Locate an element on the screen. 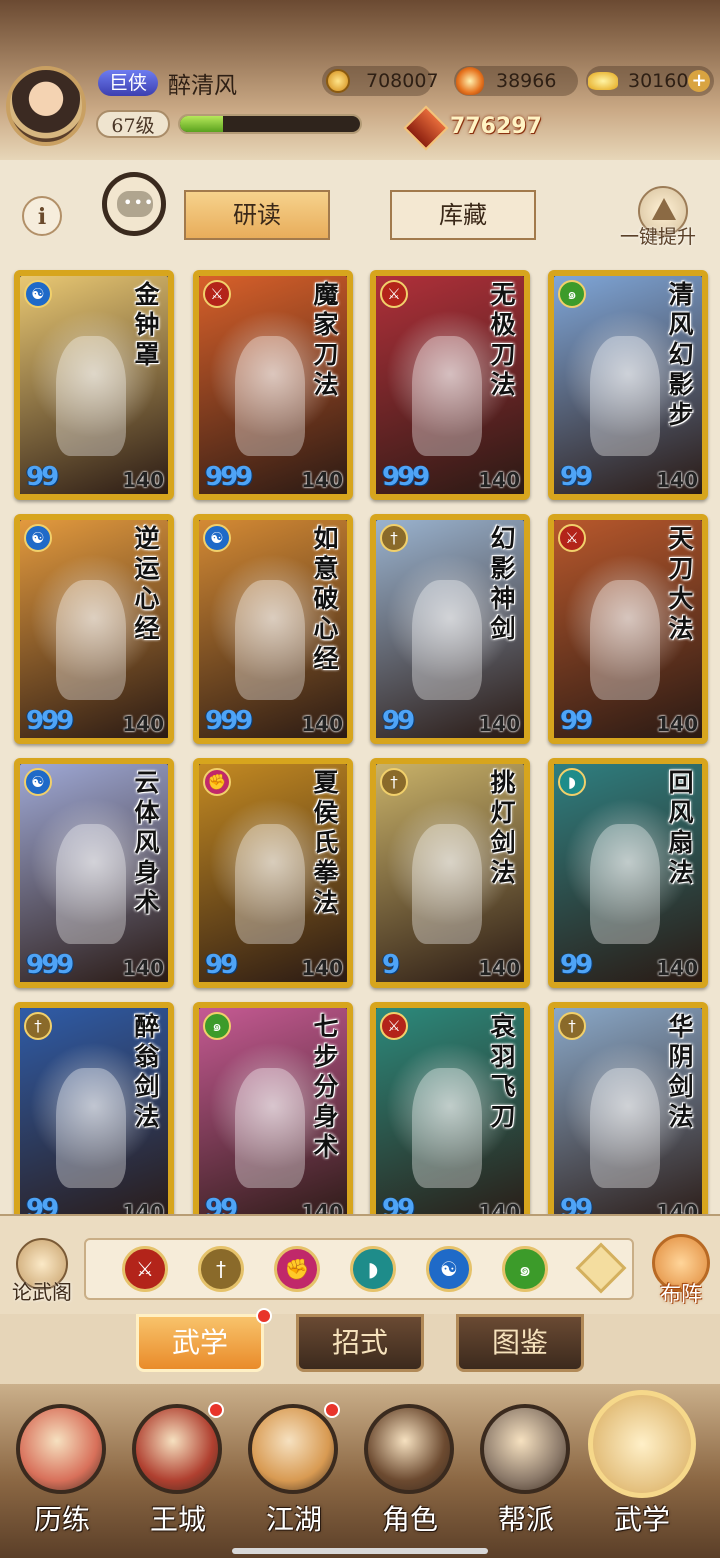 The height and width of the screenshot is (1558, 720). sub-tabs: 武学 招式 图鉴 is located at coordinates (360, 1346).